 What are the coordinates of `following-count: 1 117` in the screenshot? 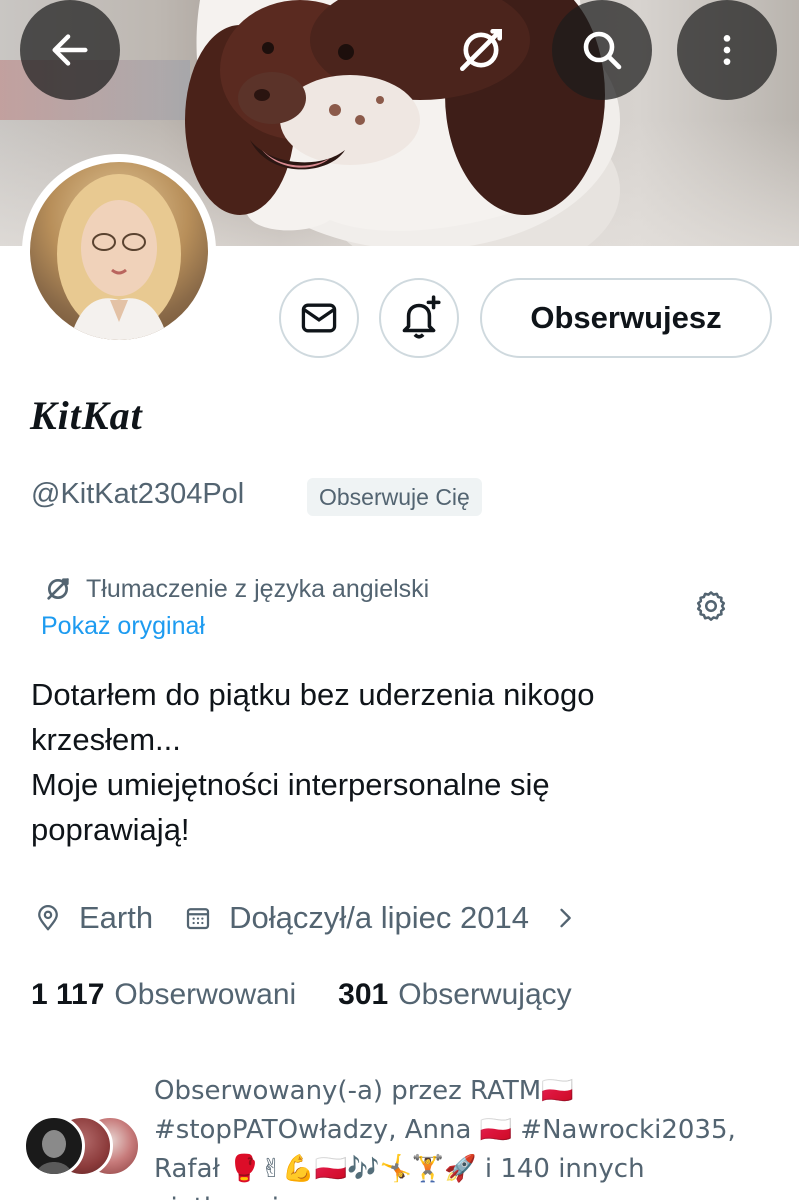 It's located at (68, 994).